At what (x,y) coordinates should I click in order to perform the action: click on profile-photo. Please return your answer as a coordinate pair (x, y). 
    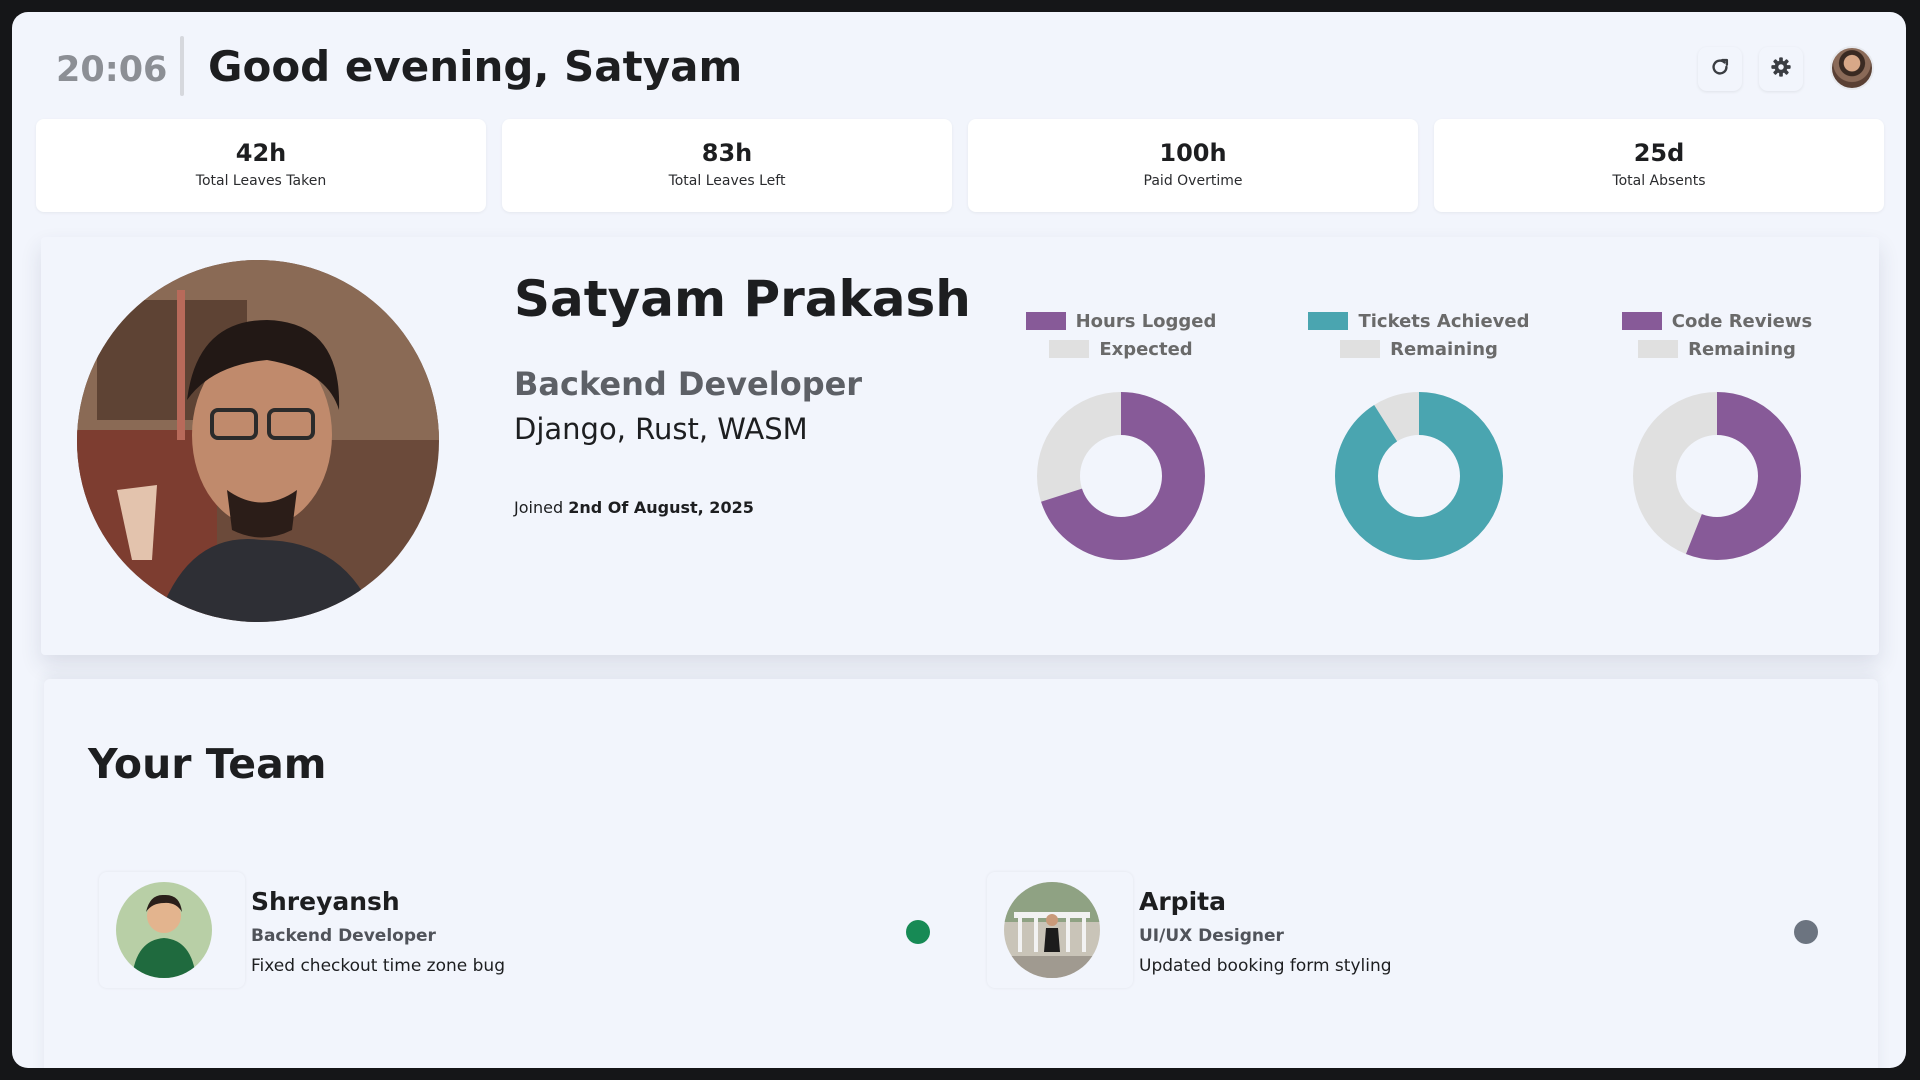
    Looking at the image, I should click on (258, 441).